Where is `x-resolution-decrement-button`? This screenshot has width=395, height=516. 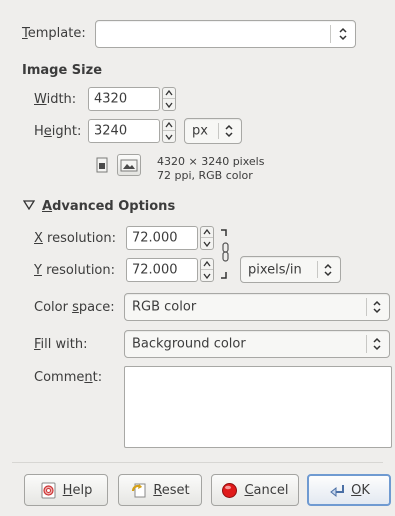 x-resolution-decrement-button is located at coordinates (207, 243).